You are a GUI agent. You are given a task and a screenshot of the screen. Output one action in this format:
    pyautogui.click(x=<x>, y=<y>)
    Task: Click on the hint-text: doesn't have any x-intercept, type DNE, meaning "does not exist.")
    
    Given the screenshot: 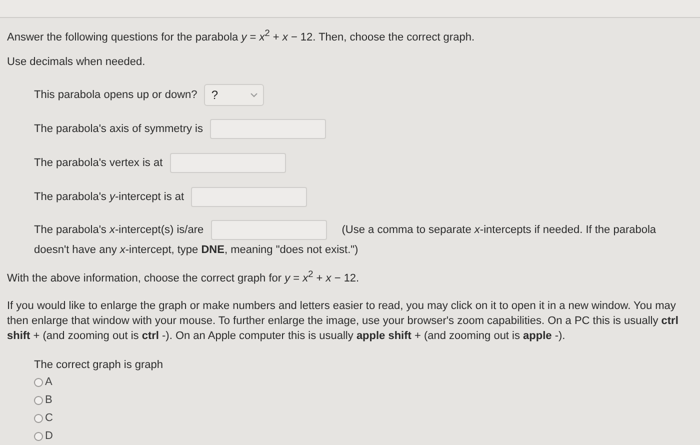 What is the action you would take?
    pyautogui.click(x=196, y=250)
    